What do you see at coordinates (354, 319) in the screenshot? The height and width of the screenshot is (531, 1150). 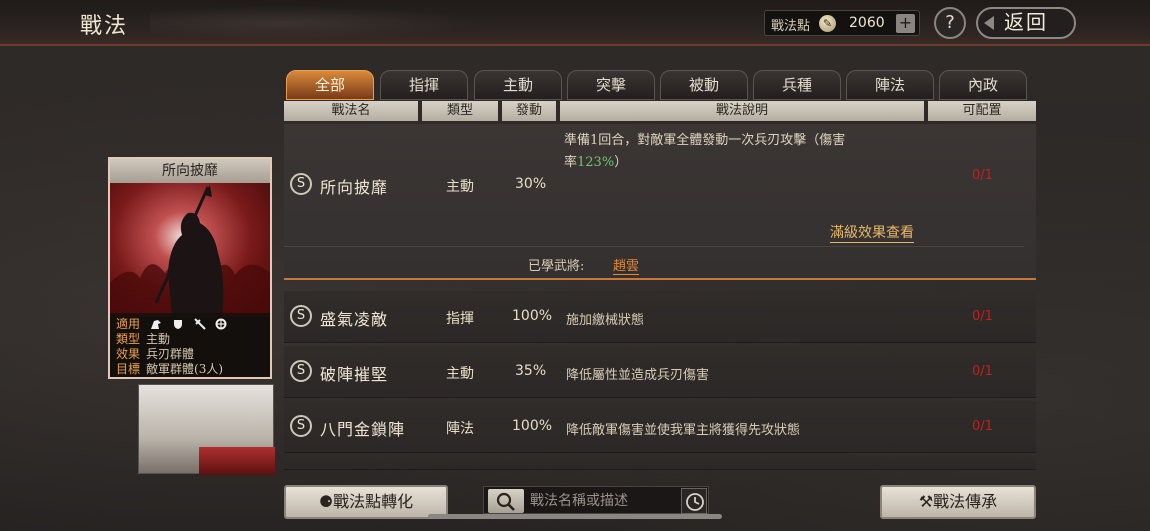 I see `tactic-name: 盛氣凌敵` at bounding box center [354, 319].